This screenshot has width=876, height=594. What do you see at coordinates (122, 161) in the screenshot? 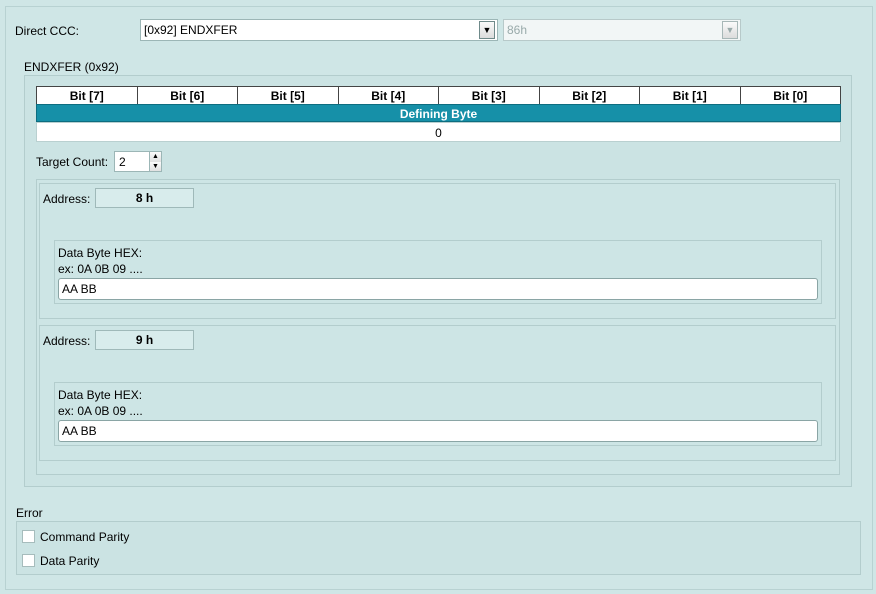
I see `target-count-value: 2` at bounding box center [122, 161].